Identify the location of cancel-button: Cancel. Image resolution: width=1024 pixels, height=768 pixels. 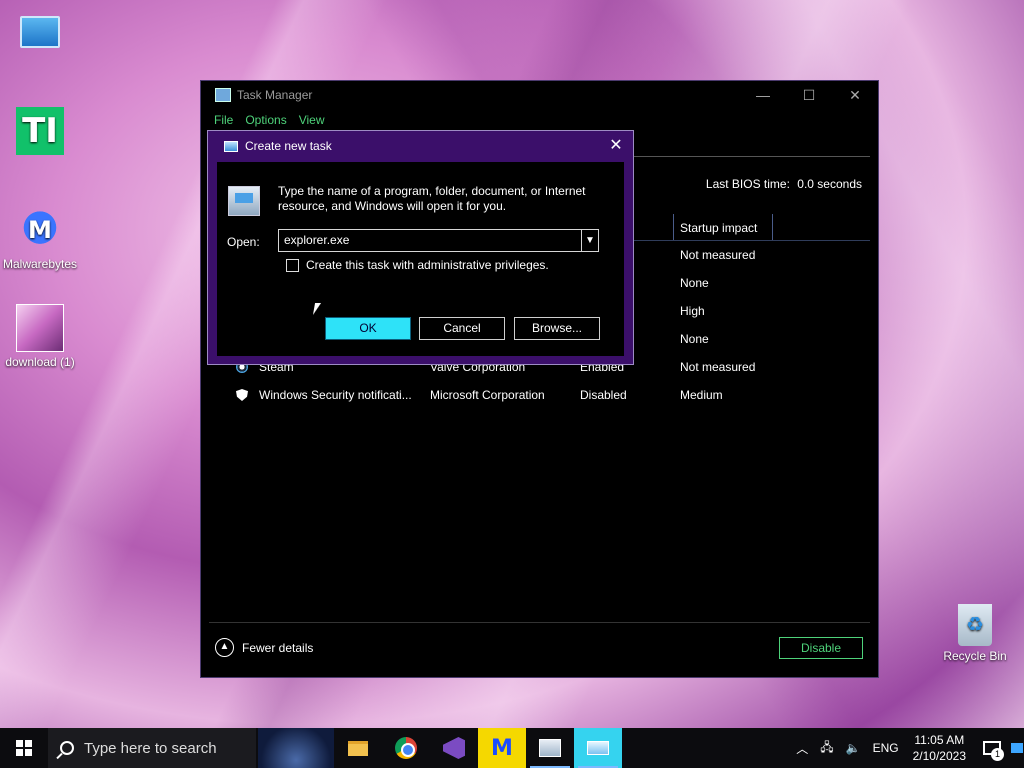
(462, 328).